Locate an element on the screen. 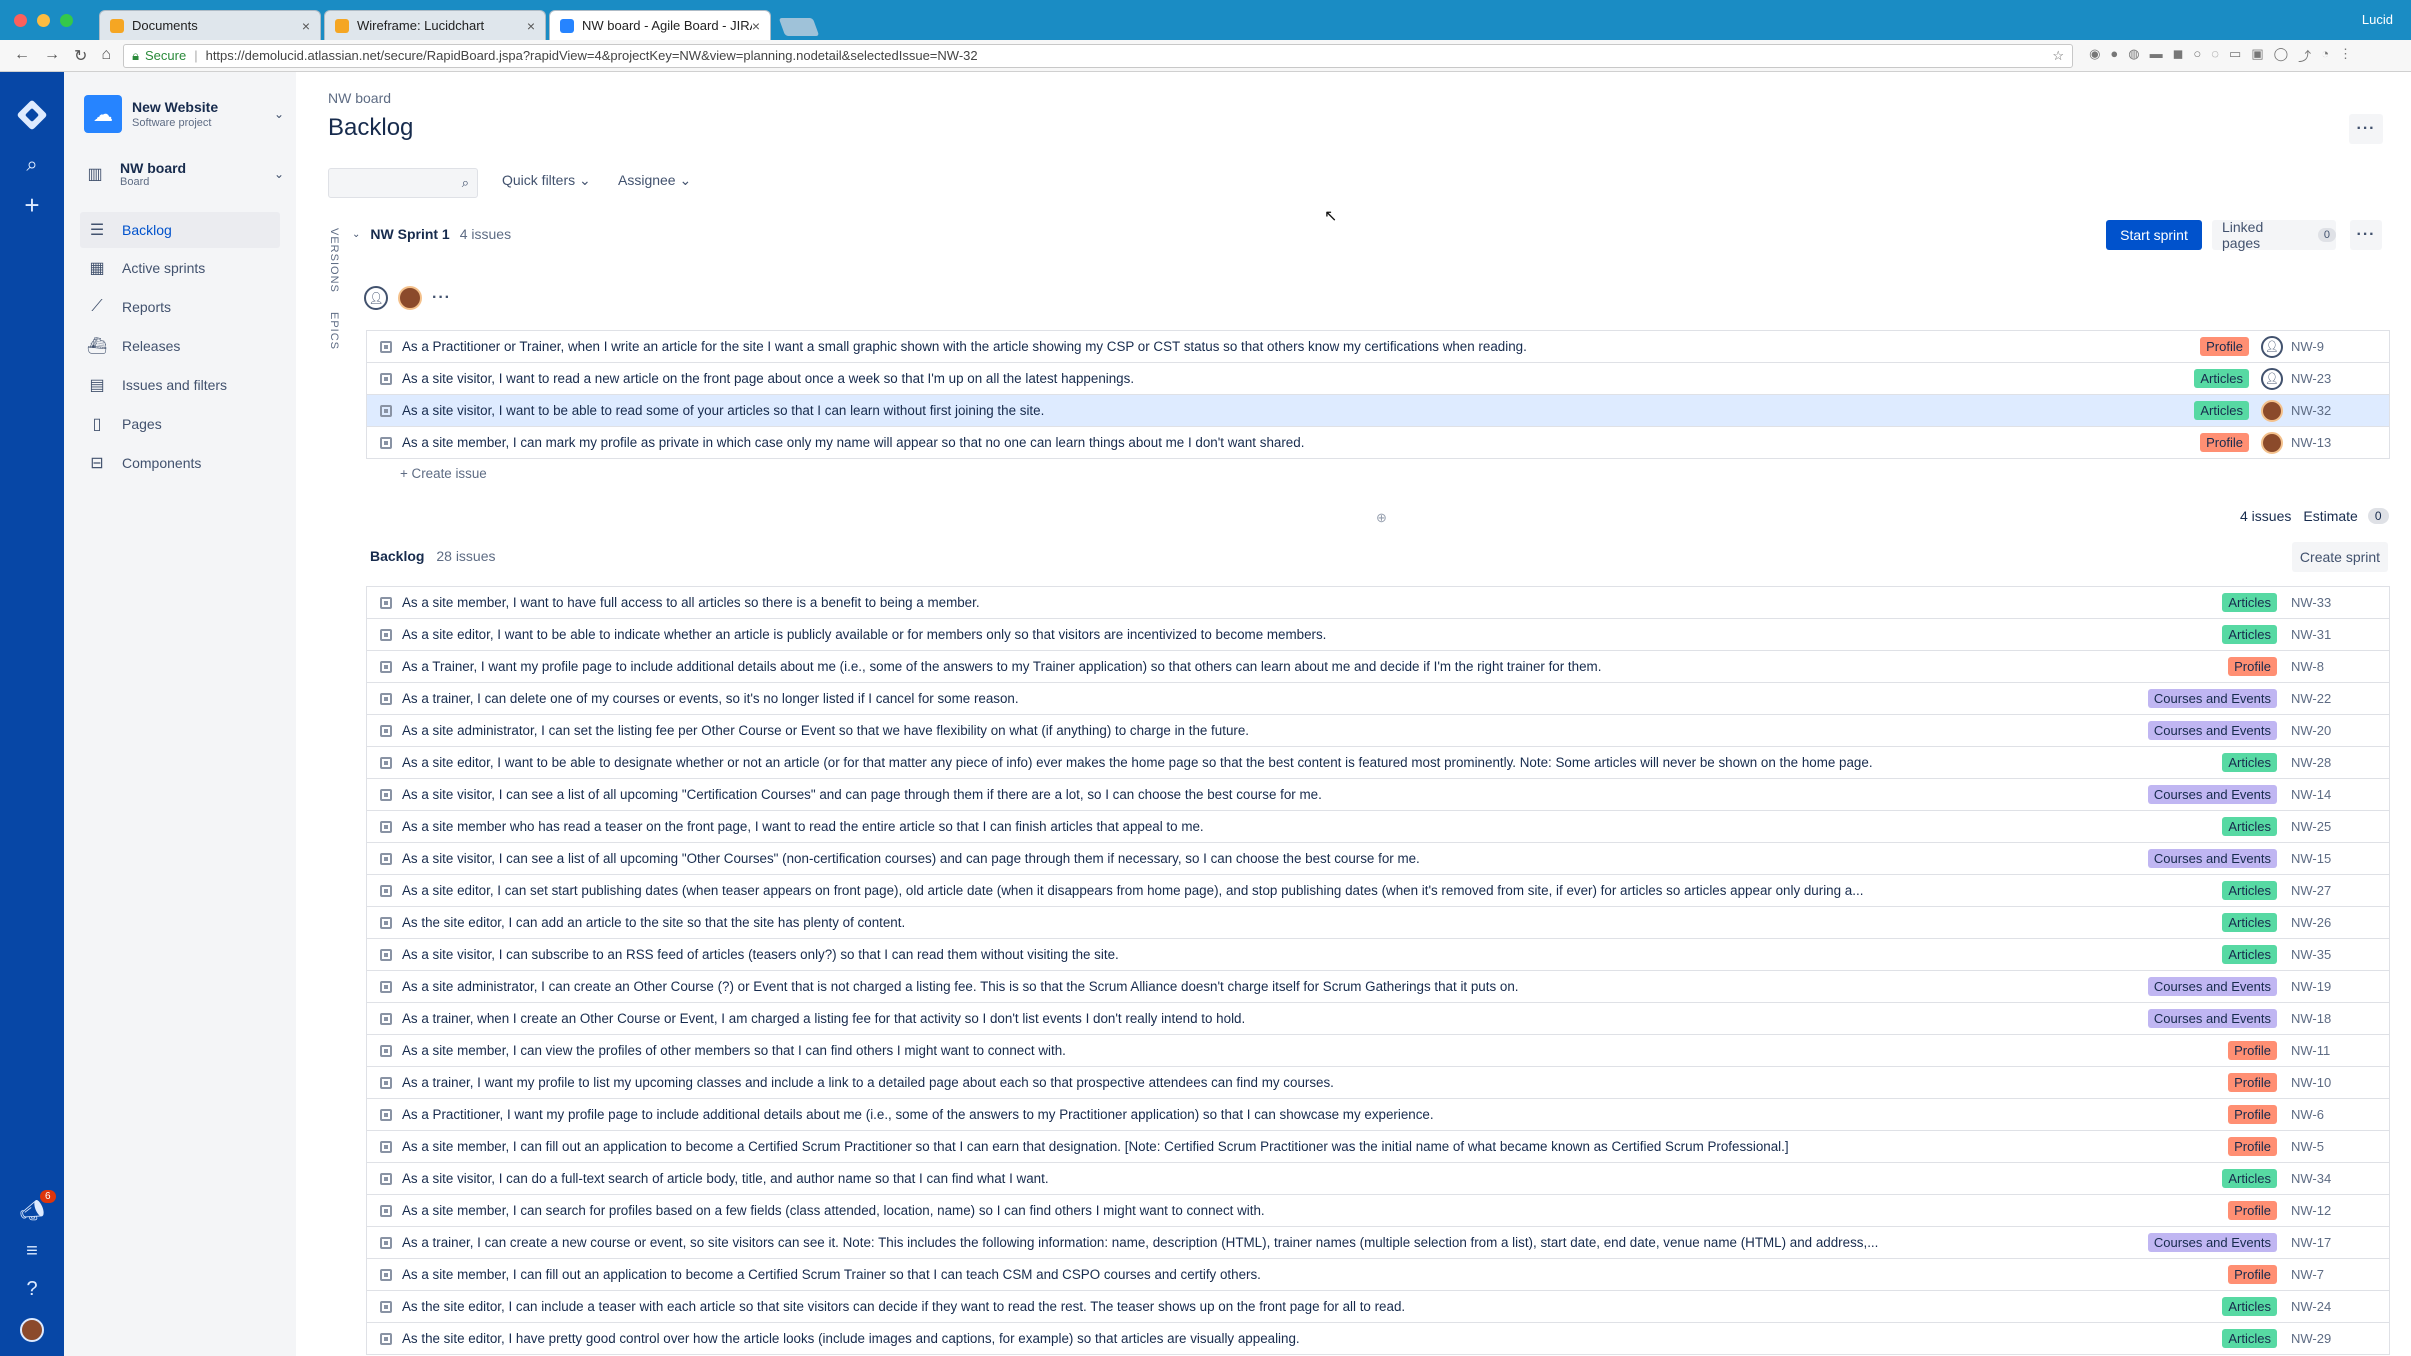 Image resolution: width=2411 pixels, height=1356 pixels. user-avatar-icon: 👤︎ is located at coordinates (376, 298).